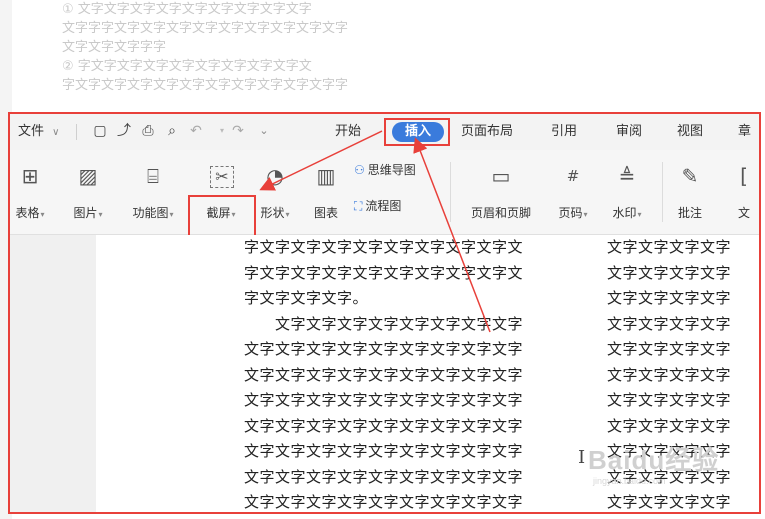 Image resolution: width=765 pixels, height=519 pixels. I want to click on picture-button: ▨ 图片▾, so click(88, 192).